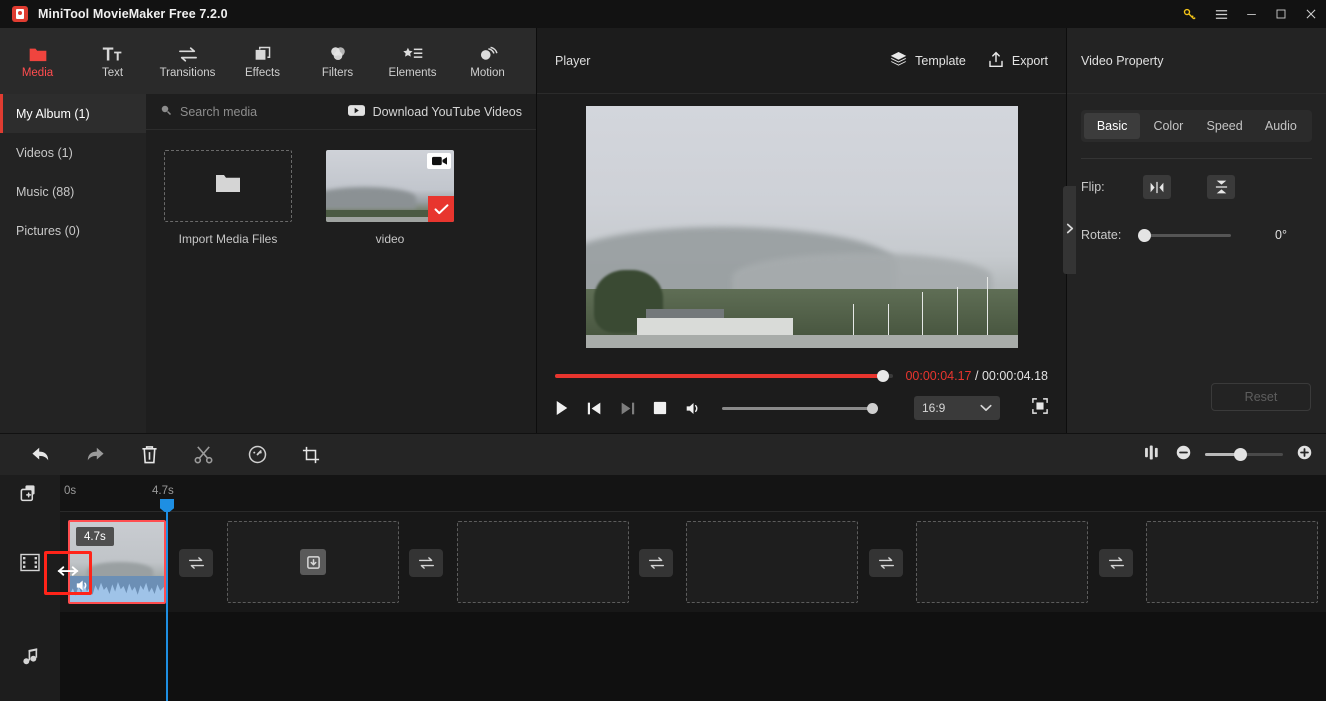  Describe the element at coordinates (434, 112) in the screenshot. I see `download-youtube-videos-button: Download YouTube Videos` at that location.